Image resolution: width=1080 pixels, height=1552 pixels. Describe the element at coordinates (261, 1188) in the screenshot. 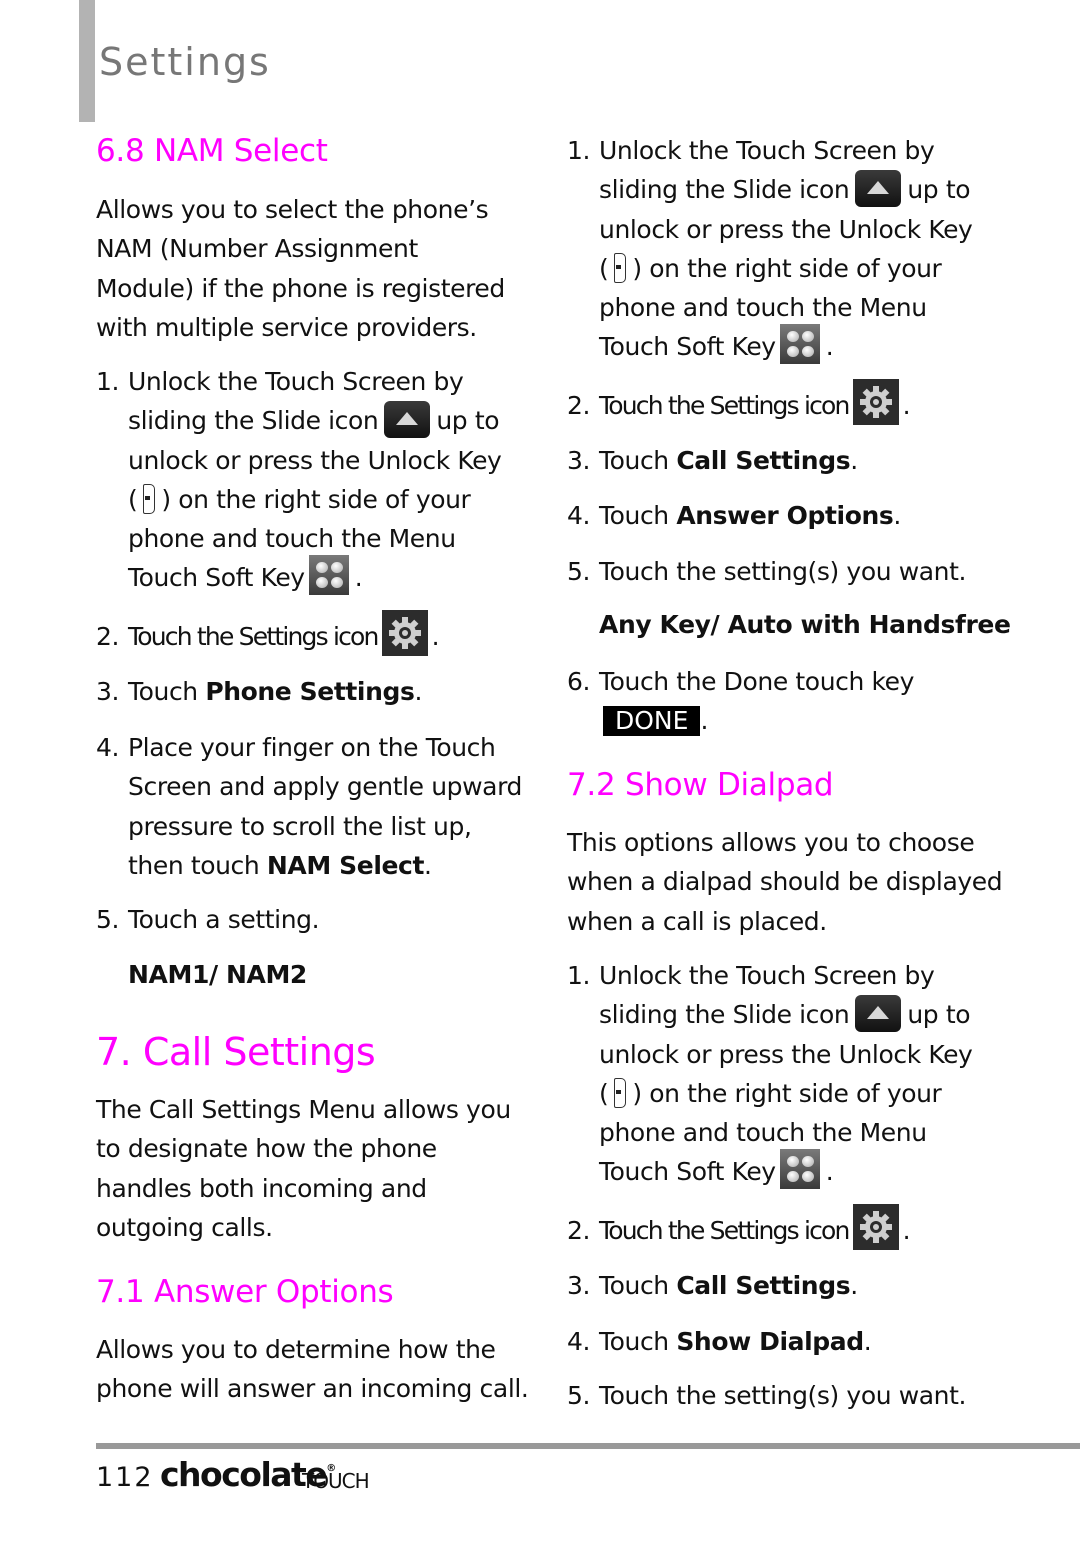

I see `text-line: handles both incoming and` at that location.